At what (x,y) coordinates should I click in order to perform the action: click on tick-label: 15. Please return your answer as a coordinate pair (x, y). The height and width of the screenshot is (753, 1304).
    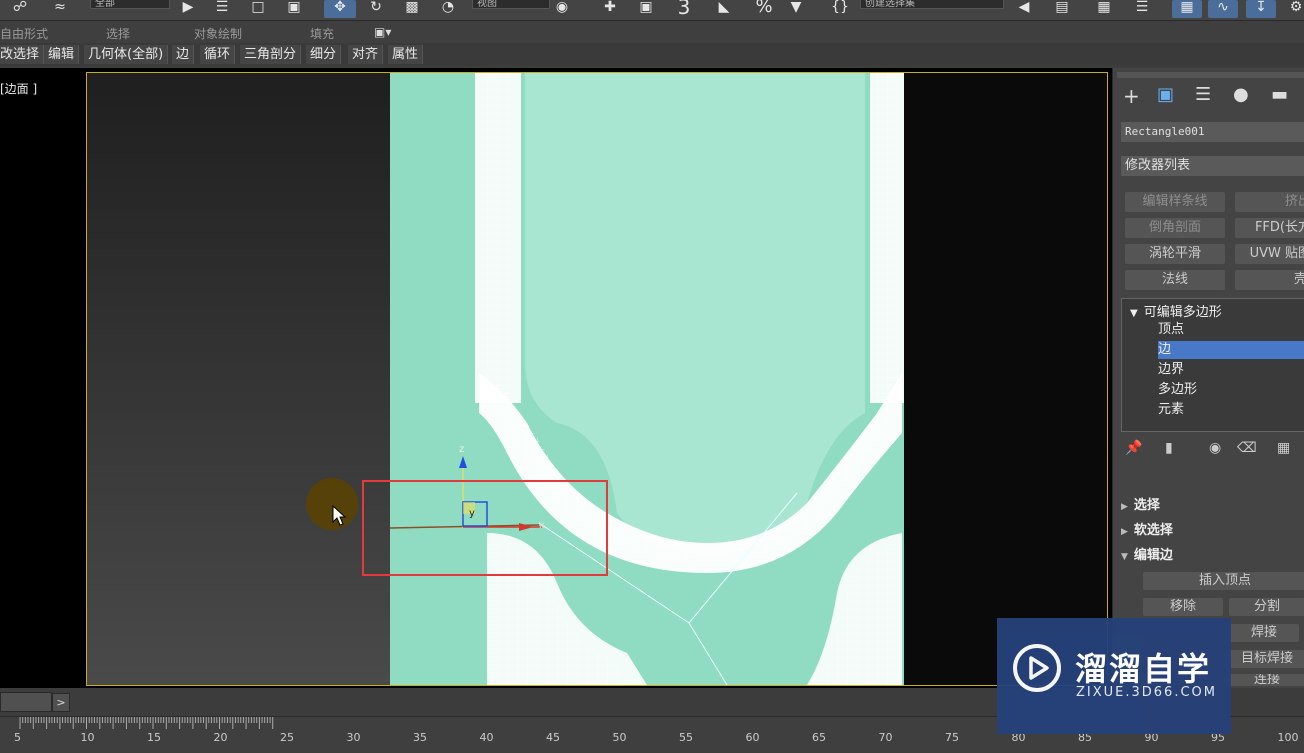
    Looking at the image, I should click on (154, 737).